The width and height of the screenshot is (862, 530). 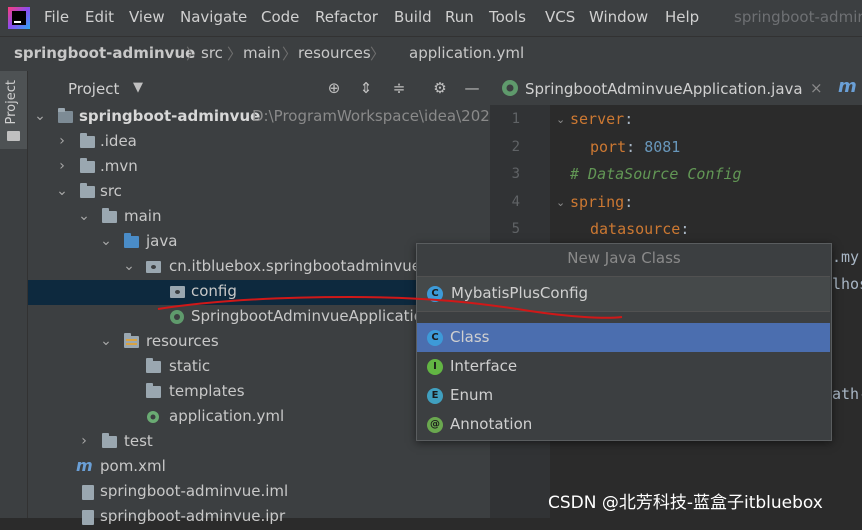 What do you see at coordinates (143, 216) in the screenshot?
I see `tree-label: main` at bounding box center [143, 216].